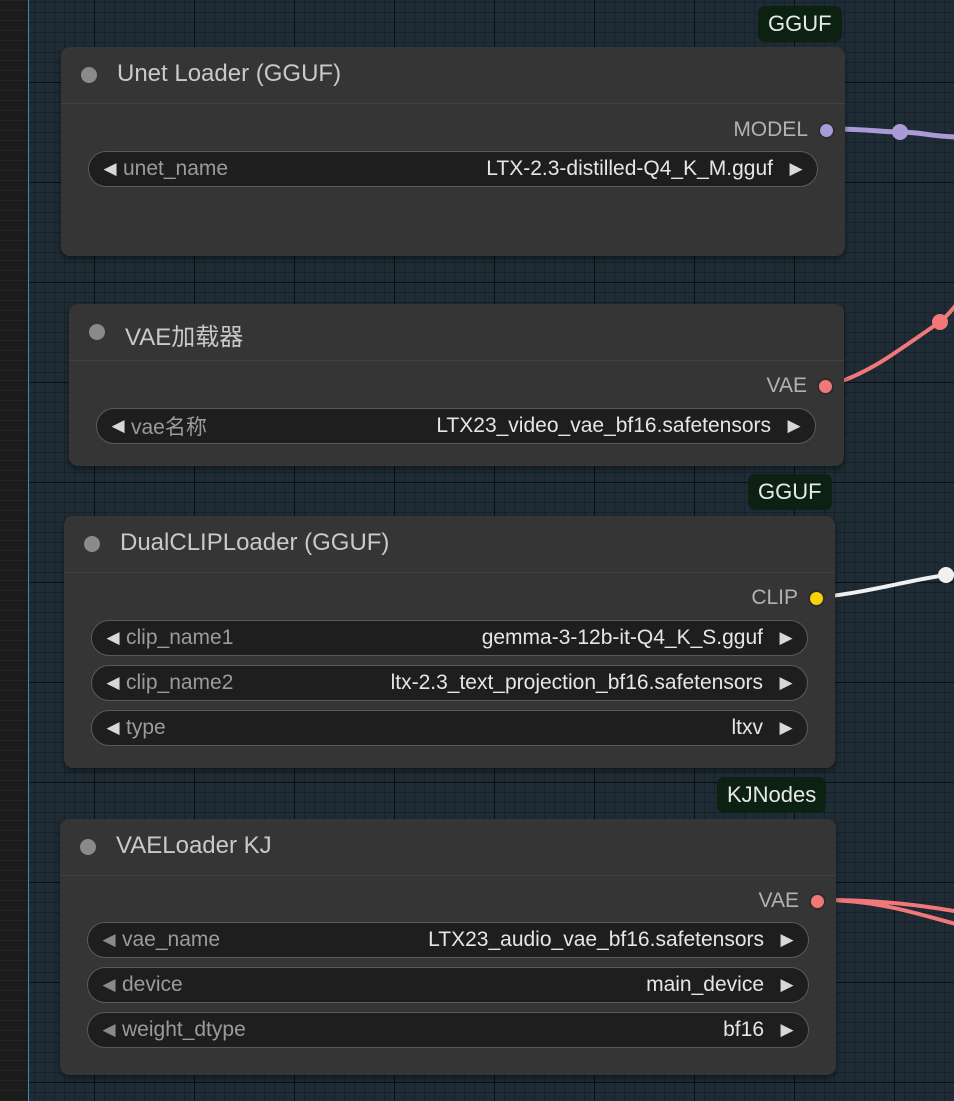 This screenshot has width=954, height=1101. Describe the element at coordinates (169, 427) in the screenshot. I see `widget-label: vae名称` at that location.